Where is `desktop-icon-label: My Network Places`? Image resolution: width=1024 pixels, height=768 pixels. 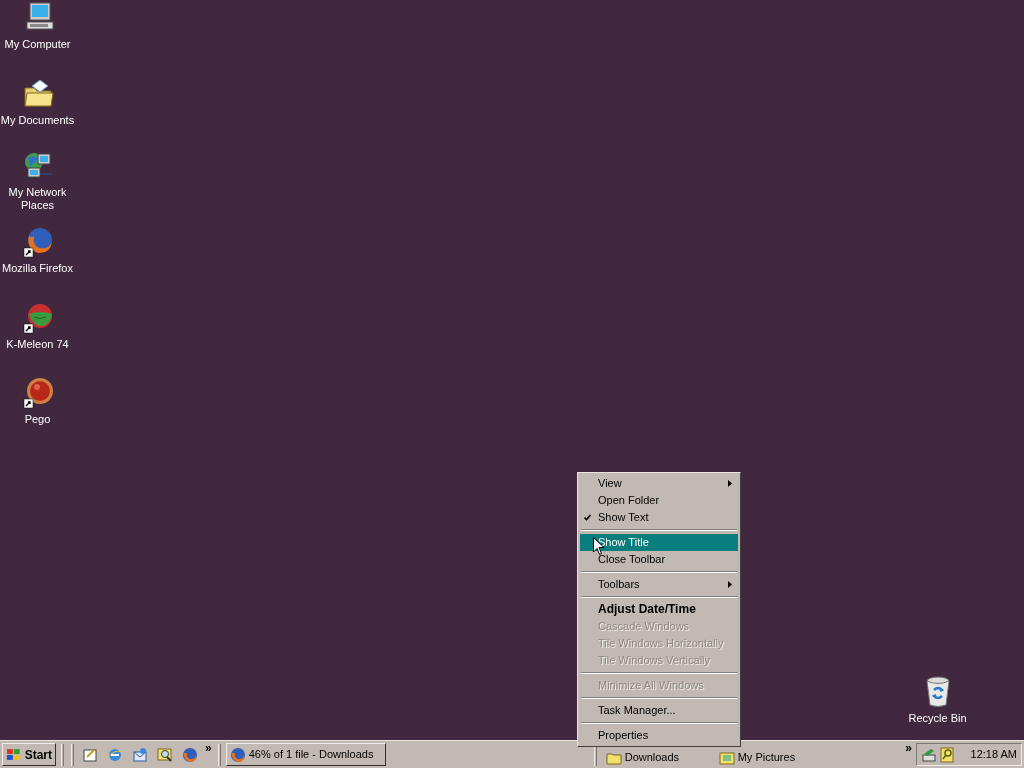 desktop-icon-label: My Network Places is located at coordinates (37, 199).